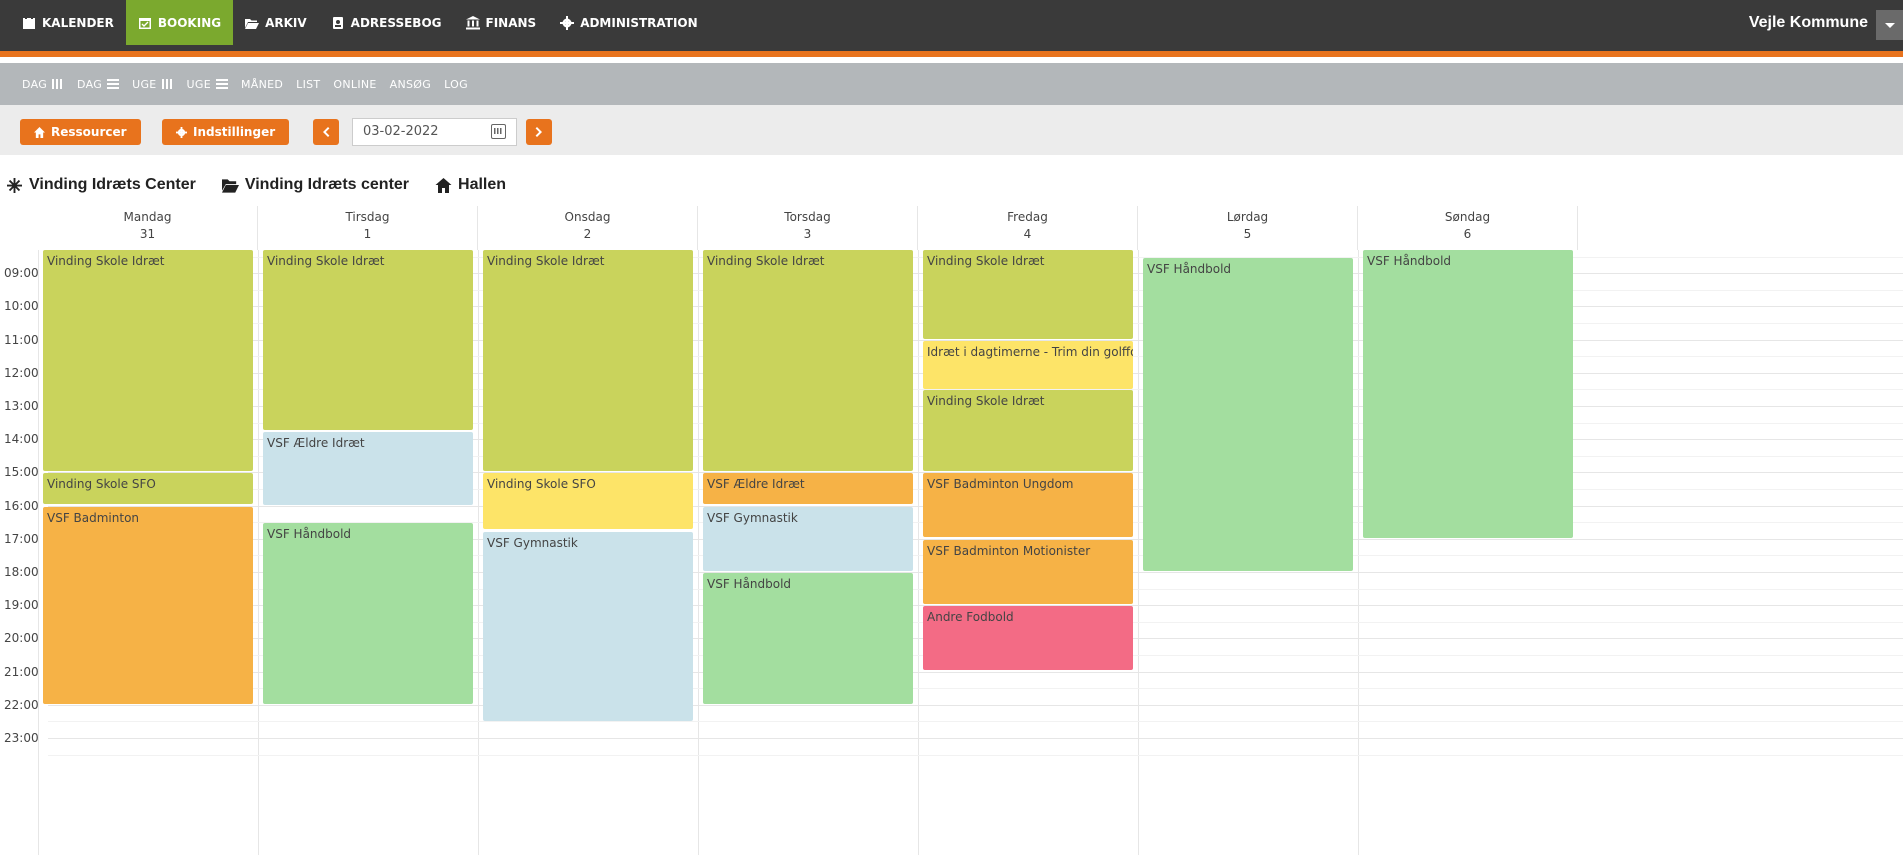 This screenshot has height=855, width=1903. What do you see at coordinates (21, 406) in the screenshot?
I see `time-label: 13:00` at bounding box center [21, 406].